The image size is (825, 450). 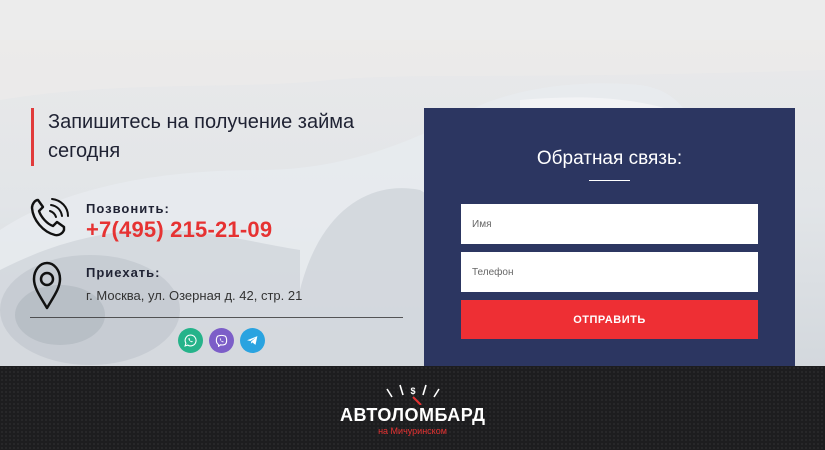 What do you see at coordinates (609, 319) in the screenshot?
I see `submit-button: ОТПРАВИТЬ` at bounding box center [609, 319].